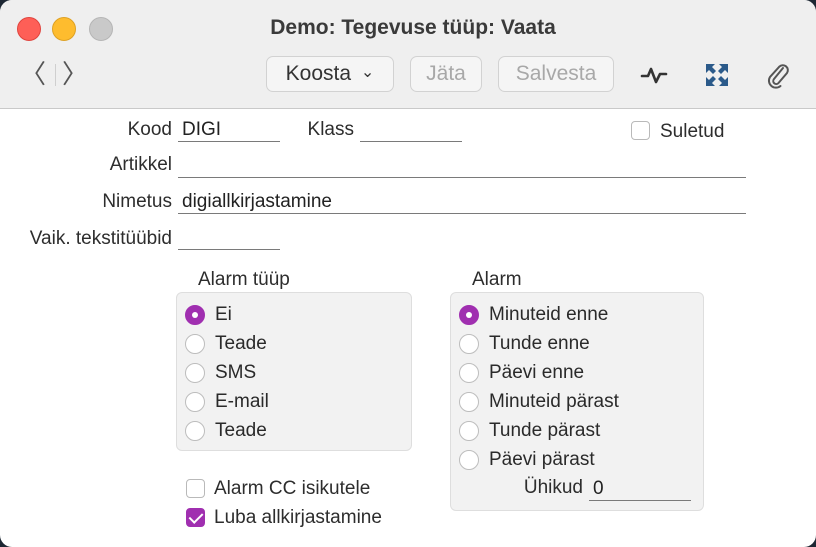 This screenshot has height=547, width=816. What do you see at coordinates (229, 238) in the screenshot?
I see `vaik-tekstituubid-field` at bounding box center [229, 238].